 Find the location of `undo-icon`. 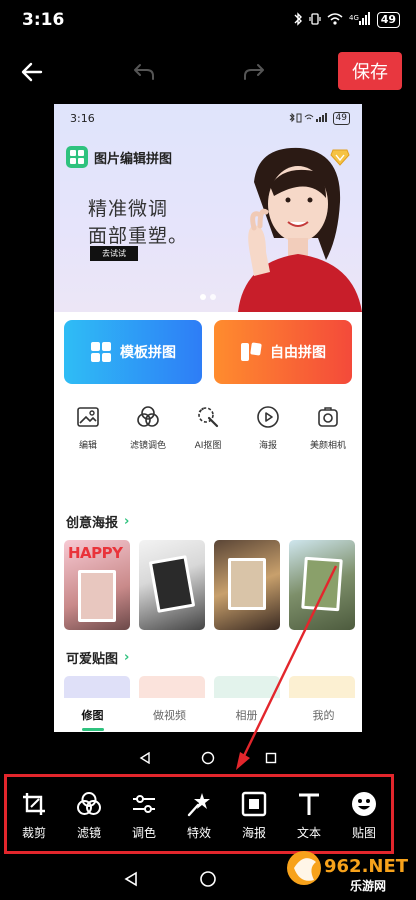

undo-icon is located at coordinates (144, 72).